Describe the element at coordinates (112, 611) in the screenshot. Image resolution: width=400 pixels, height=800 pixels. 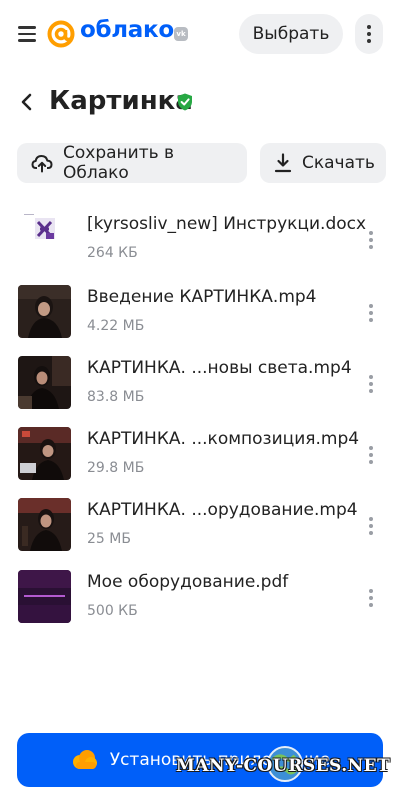
I see `file-size: 500 КБ` at that location.